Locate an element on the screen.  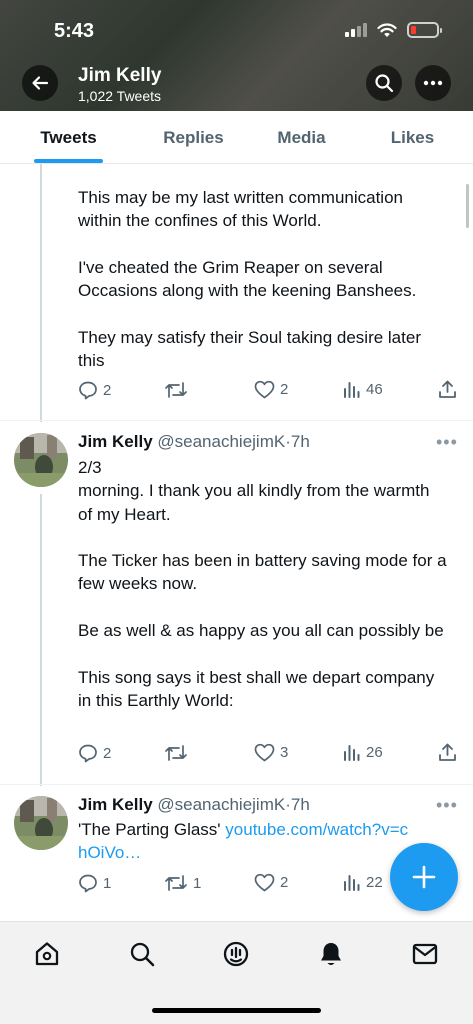
status-icons is located at coordinates (393, 30).